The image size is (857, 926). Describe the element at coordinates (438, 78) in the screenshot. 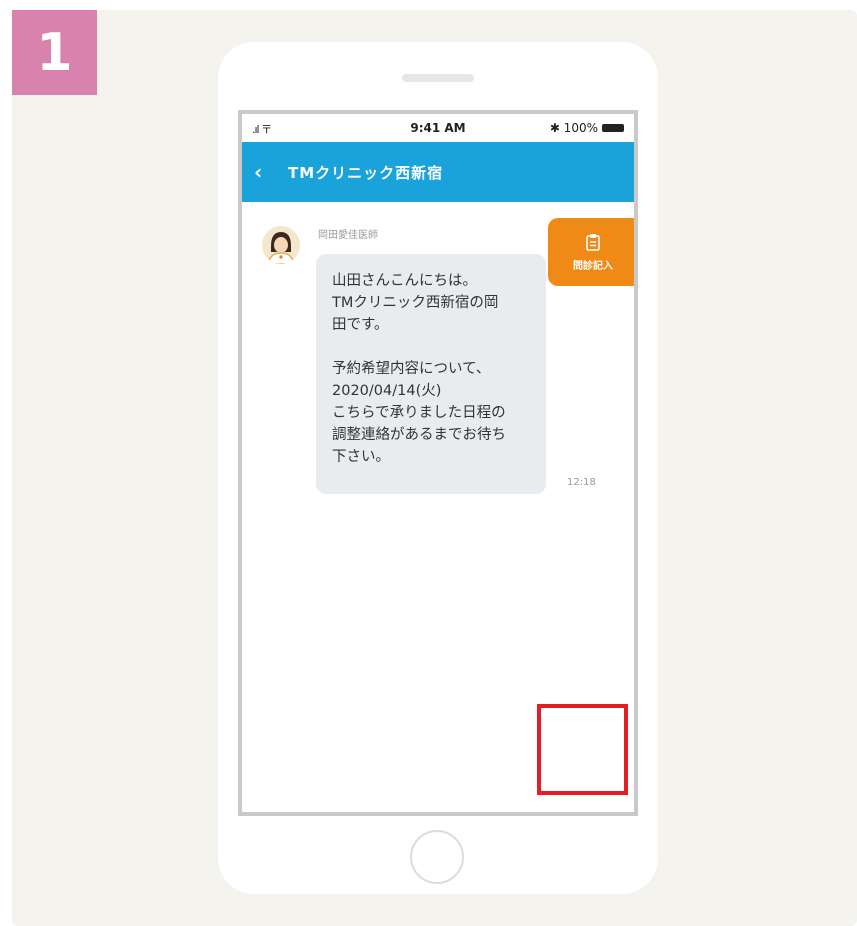

I see `phone-speaker` at that location.